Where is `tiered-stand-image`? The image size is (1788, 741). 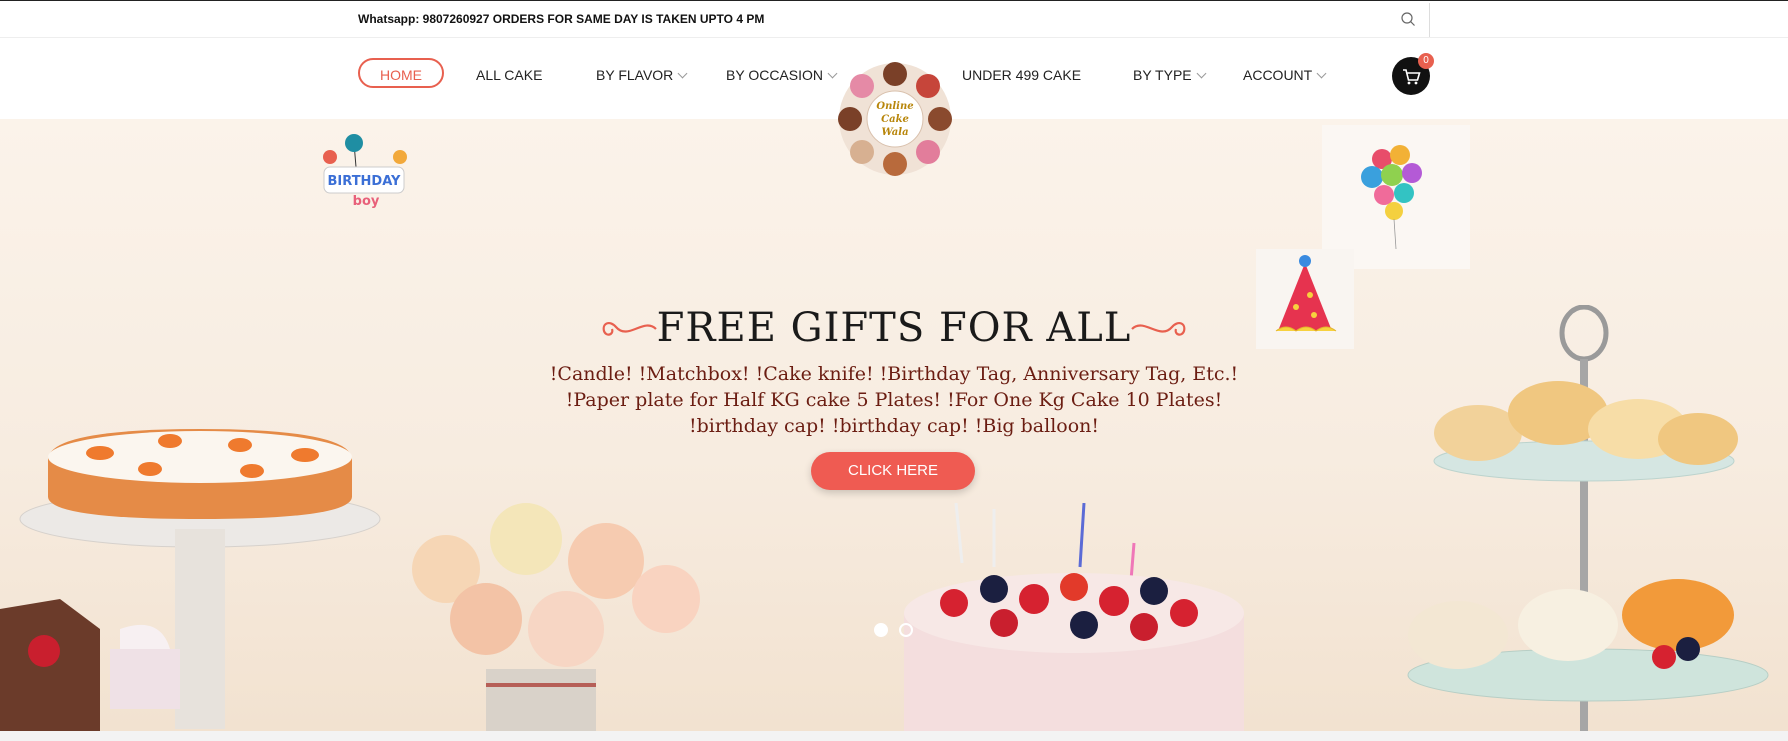 tiered-stand-image is located at coordinates (1588, 518).